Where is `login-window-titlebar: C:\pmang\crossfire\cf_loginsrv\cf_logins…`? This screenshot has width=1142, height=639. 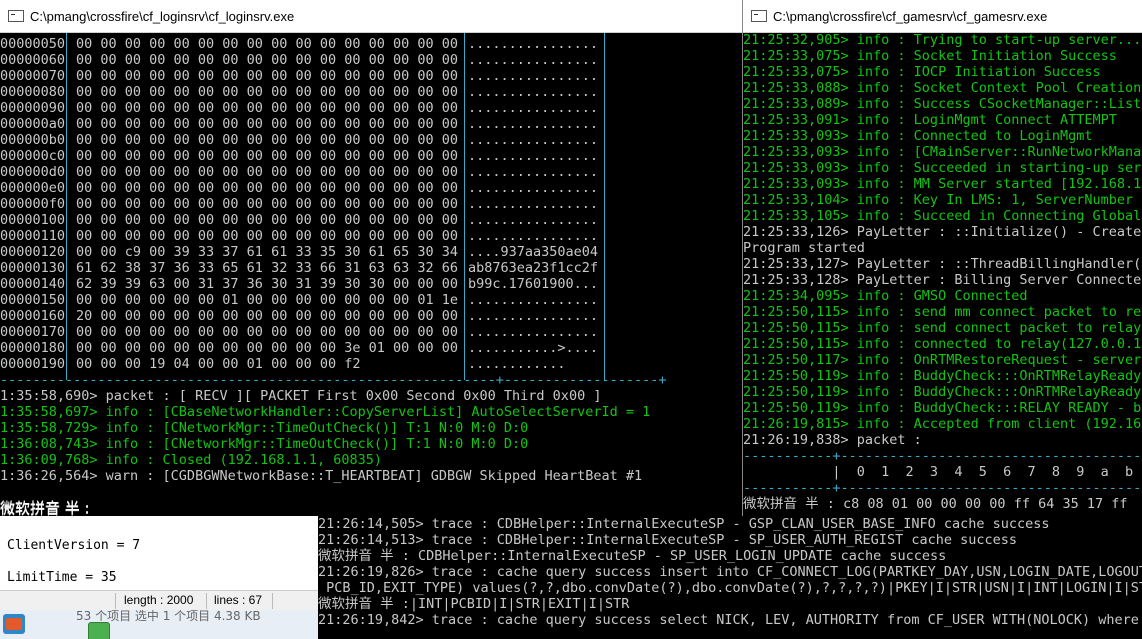
login-window-titlebar: C:\pmang\crossfire\cf_loginsrv\cf_logins… is located at coordinates (371, 16).